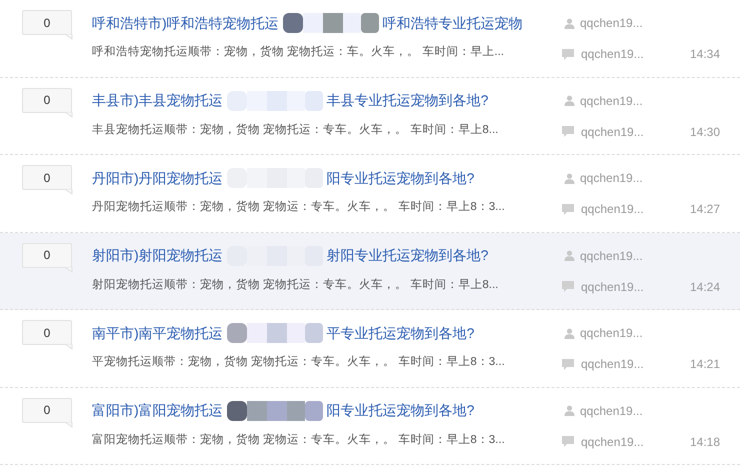 The width and height of the screenshot is (740, 471). Describe the element at coordinates (157, 410) in the screenshot. I see `thread-title: 富阳市)富阳宠物托运` at that location.